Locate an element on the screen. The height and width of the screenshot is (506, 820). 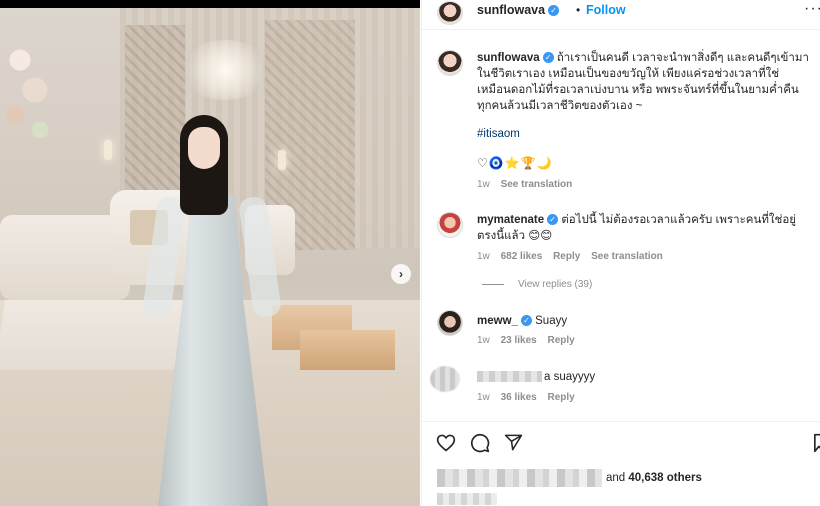
blurred-likers is located at coordinates (519, 478).